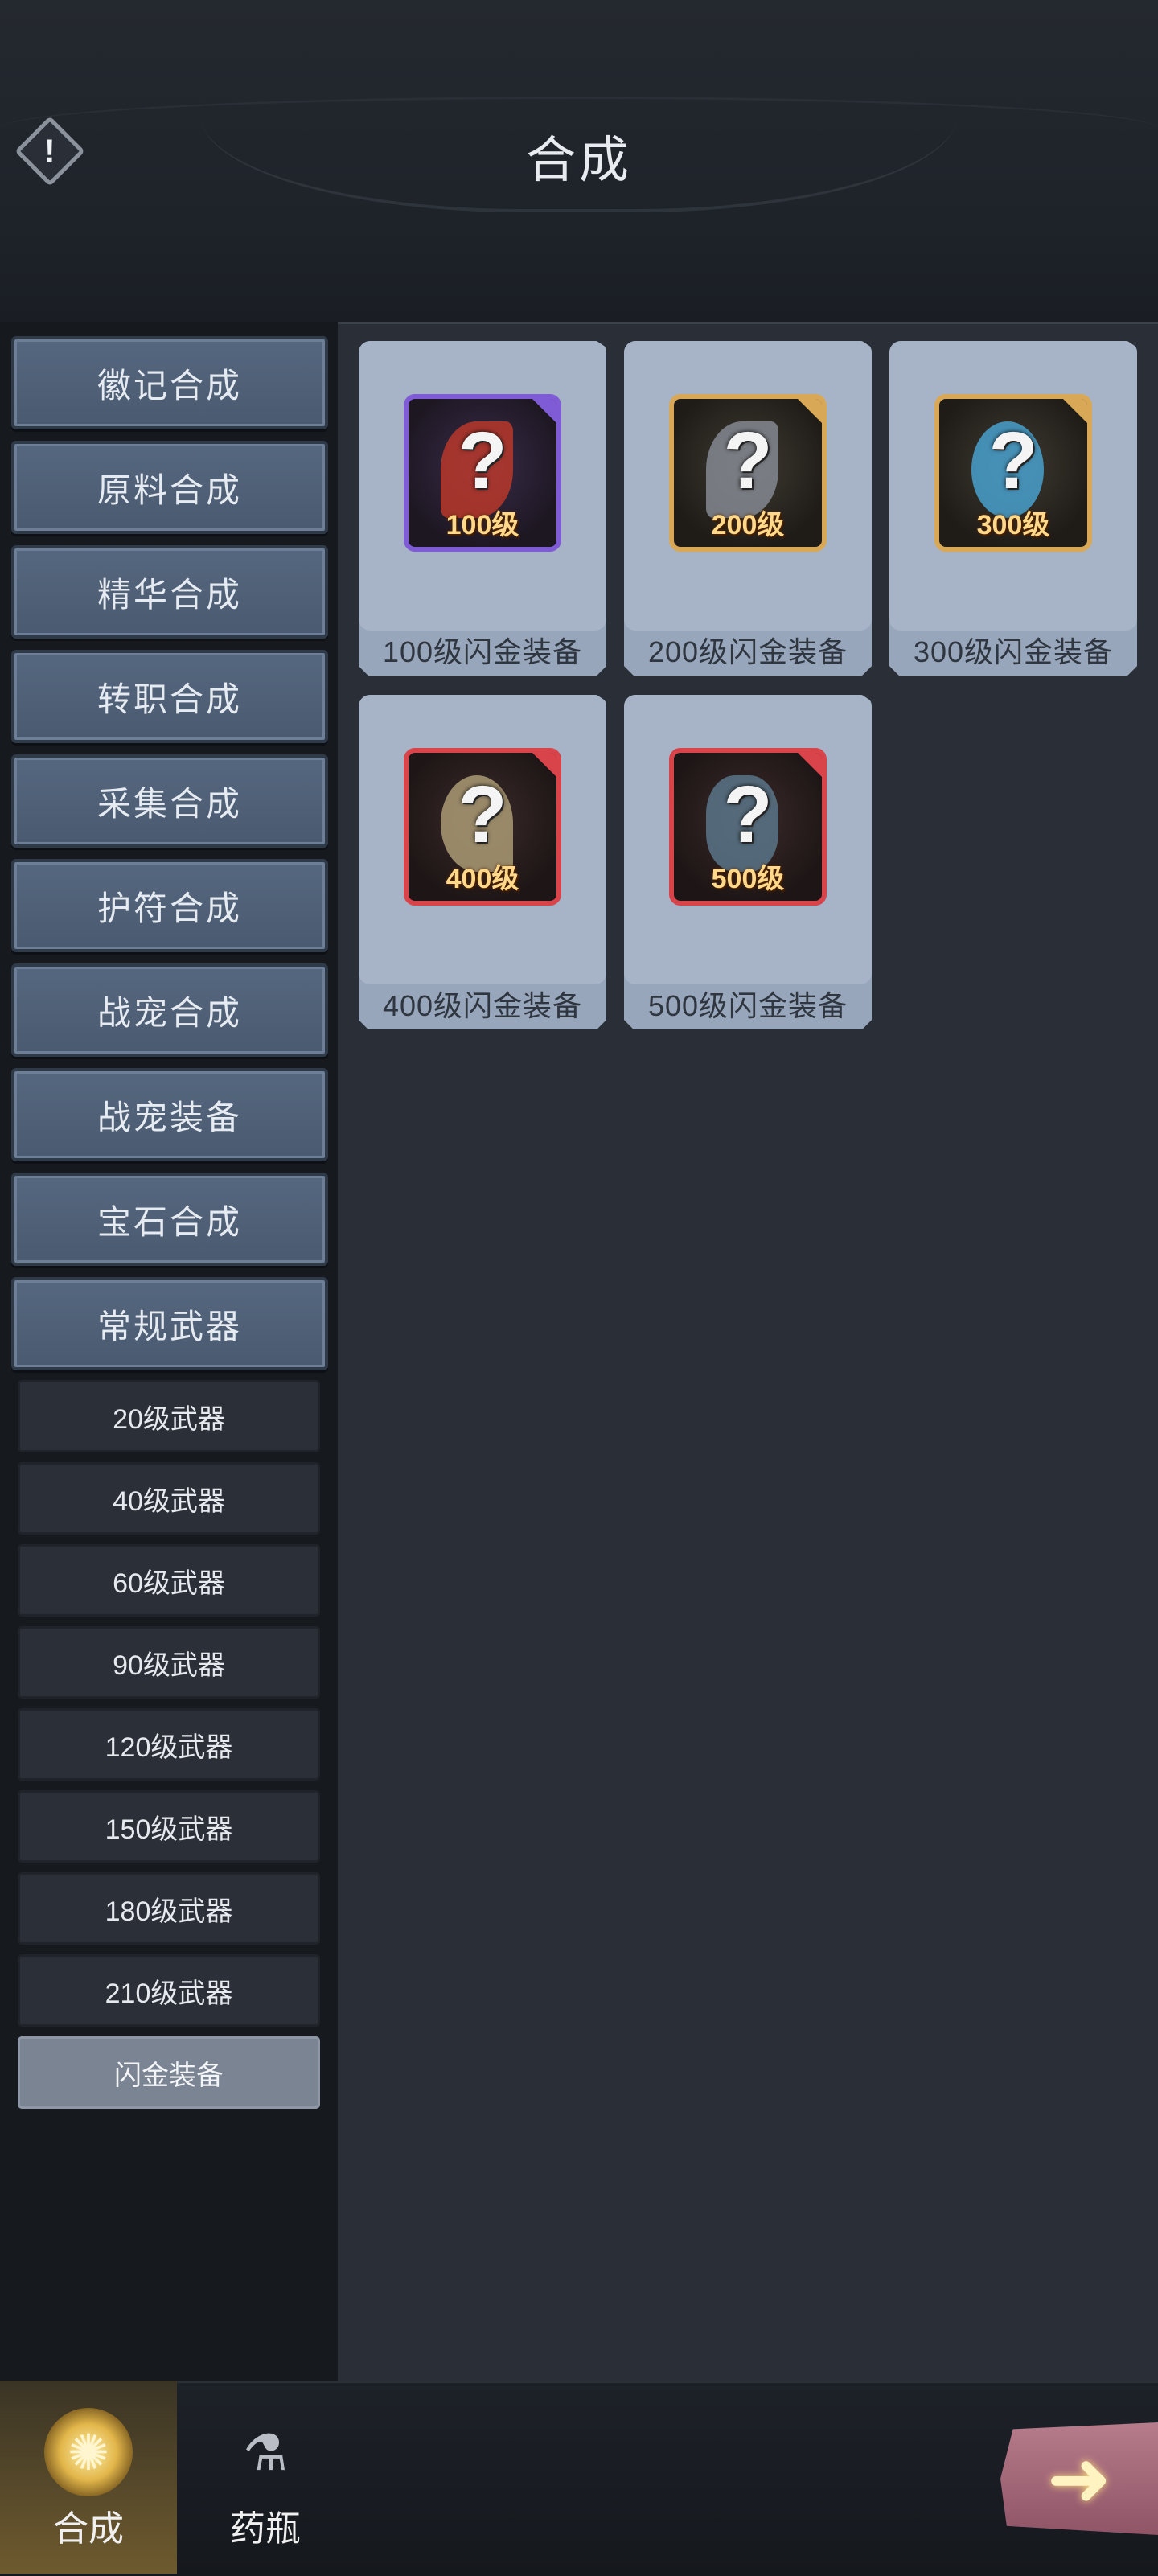  I want to click on tab-label: 药瓶, so click(265, 2529).